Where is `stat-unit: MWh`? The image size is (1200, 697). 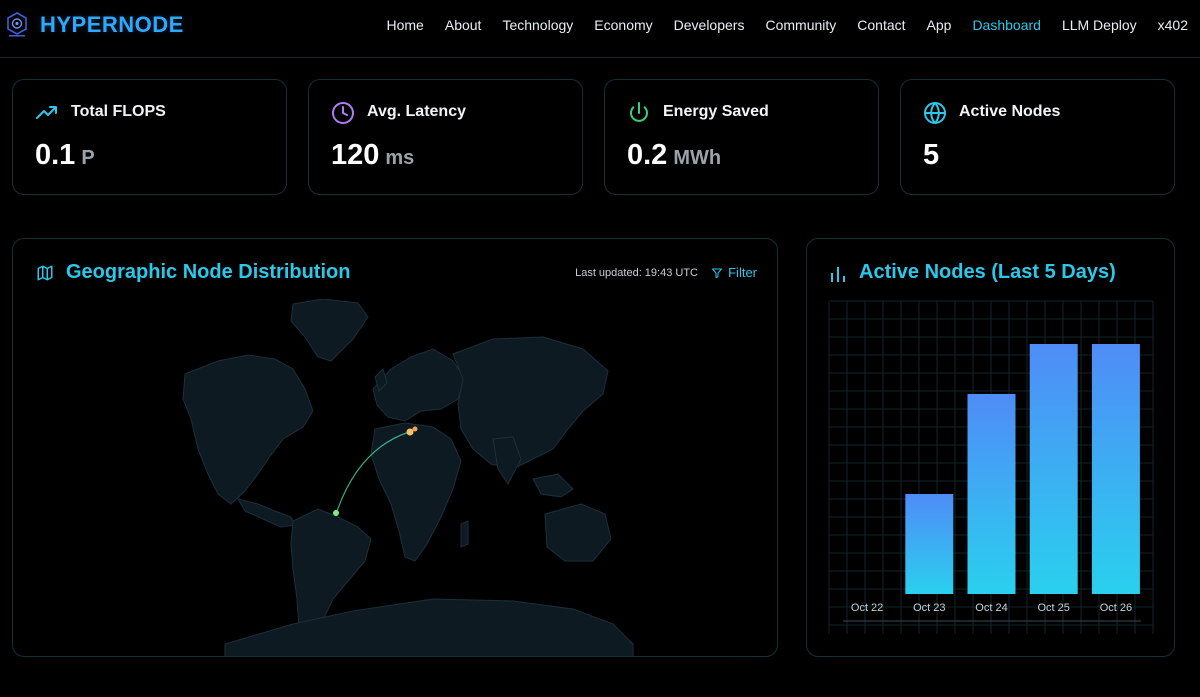 stat-unit: MWh is located at coordinates (697, 158).